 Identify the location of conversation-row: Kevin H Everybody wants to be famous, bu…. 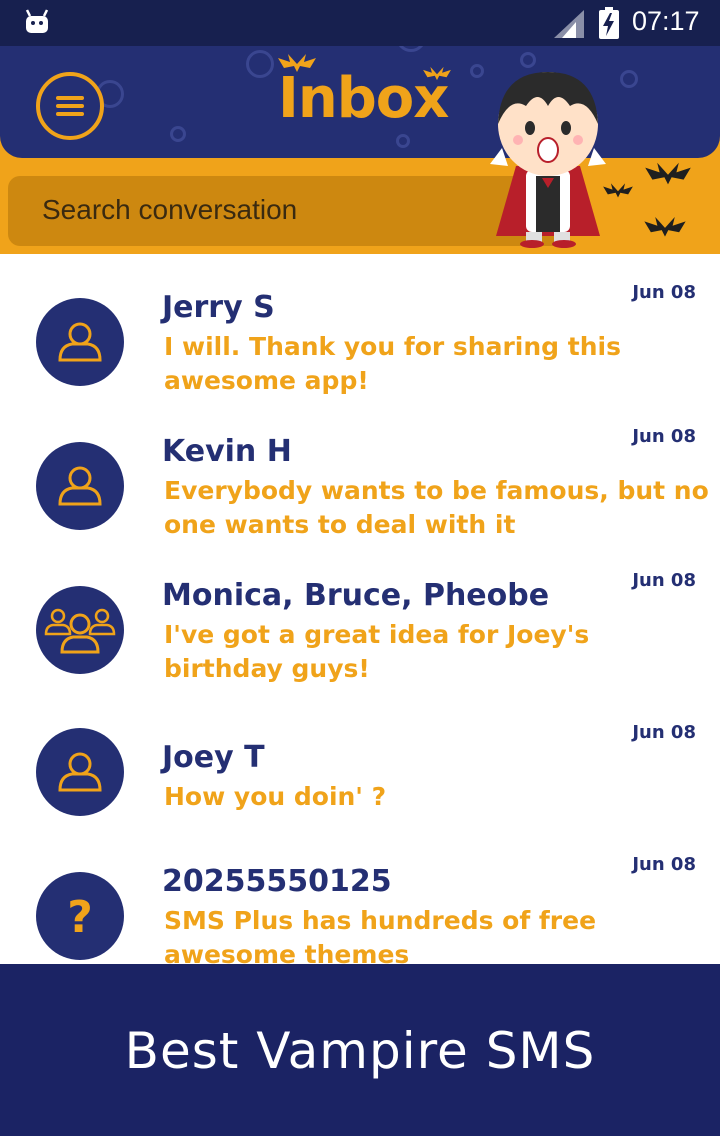
(360, 492).